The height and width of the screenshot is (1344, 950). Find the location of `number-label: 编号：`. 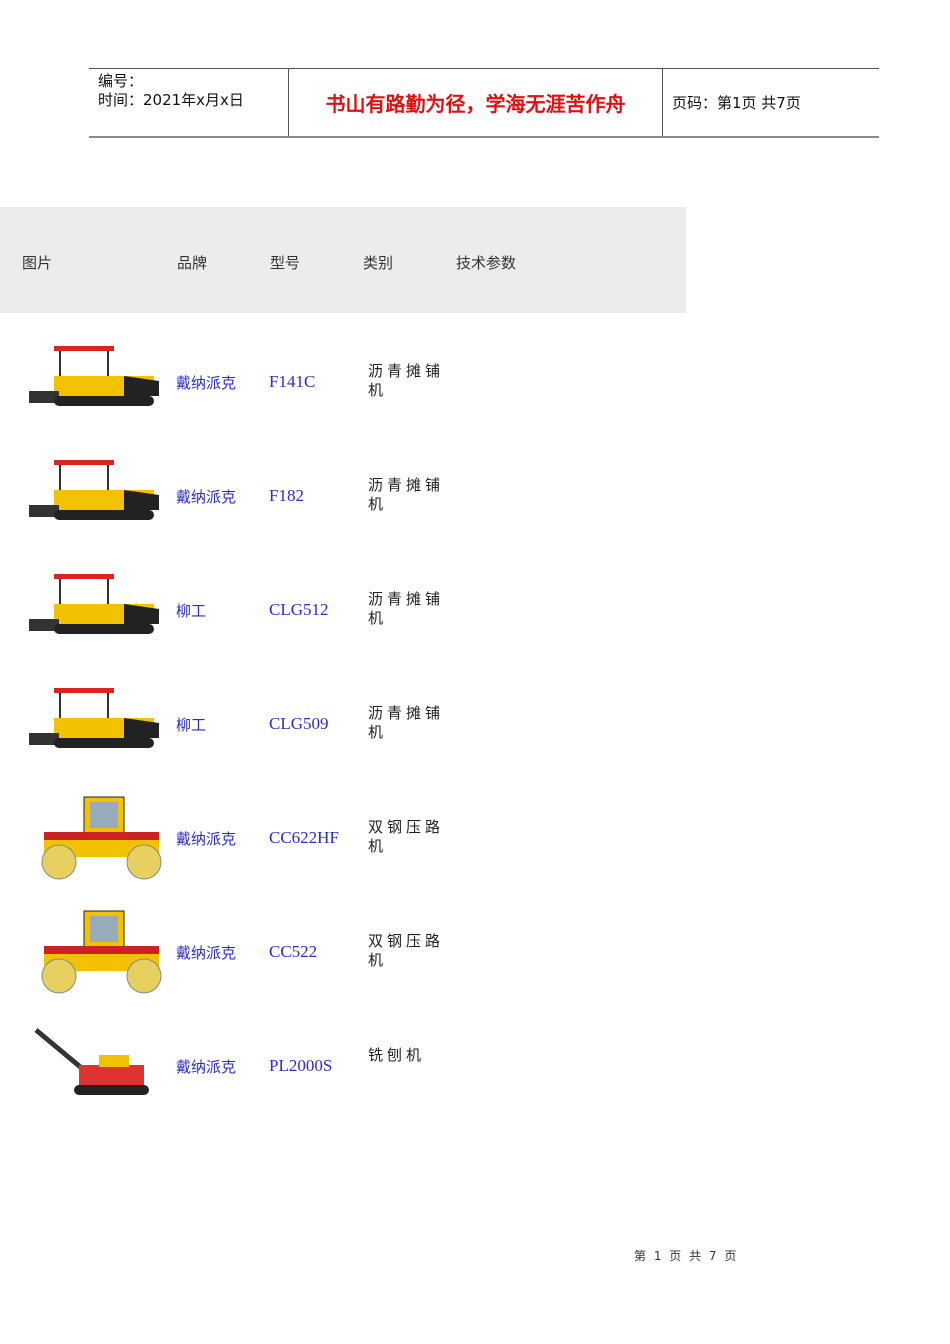

number-label: 编号： is located at coordinates (121, 81).